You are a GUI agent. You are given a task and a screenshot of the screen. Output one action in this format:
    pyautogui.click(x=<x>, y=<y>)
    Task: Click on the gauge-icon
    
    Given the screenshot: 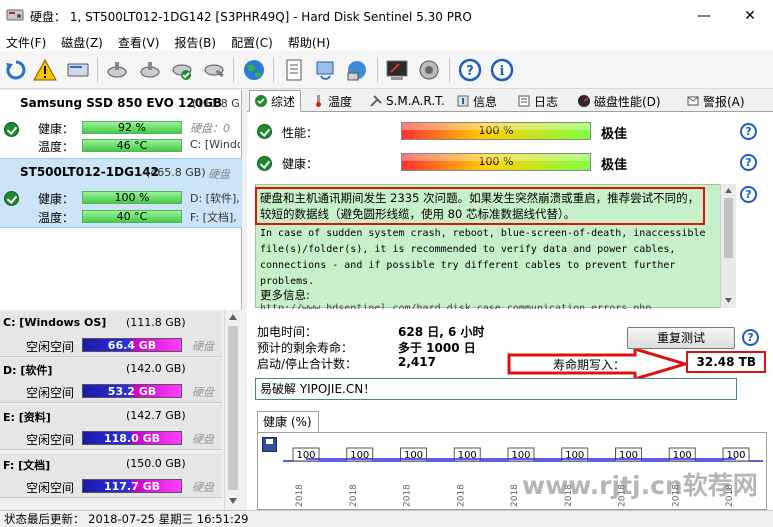 What is the action you would take?
    pyautogui.click(x=584, y=101)
    